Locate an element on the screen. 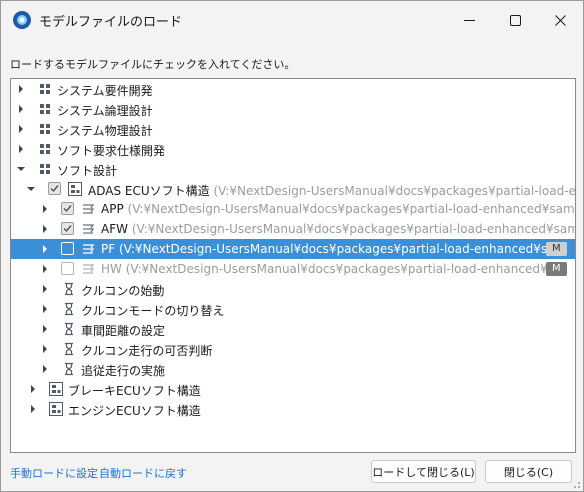  tree-item-label: システム物理設計 is located at coordinates (105, 131).